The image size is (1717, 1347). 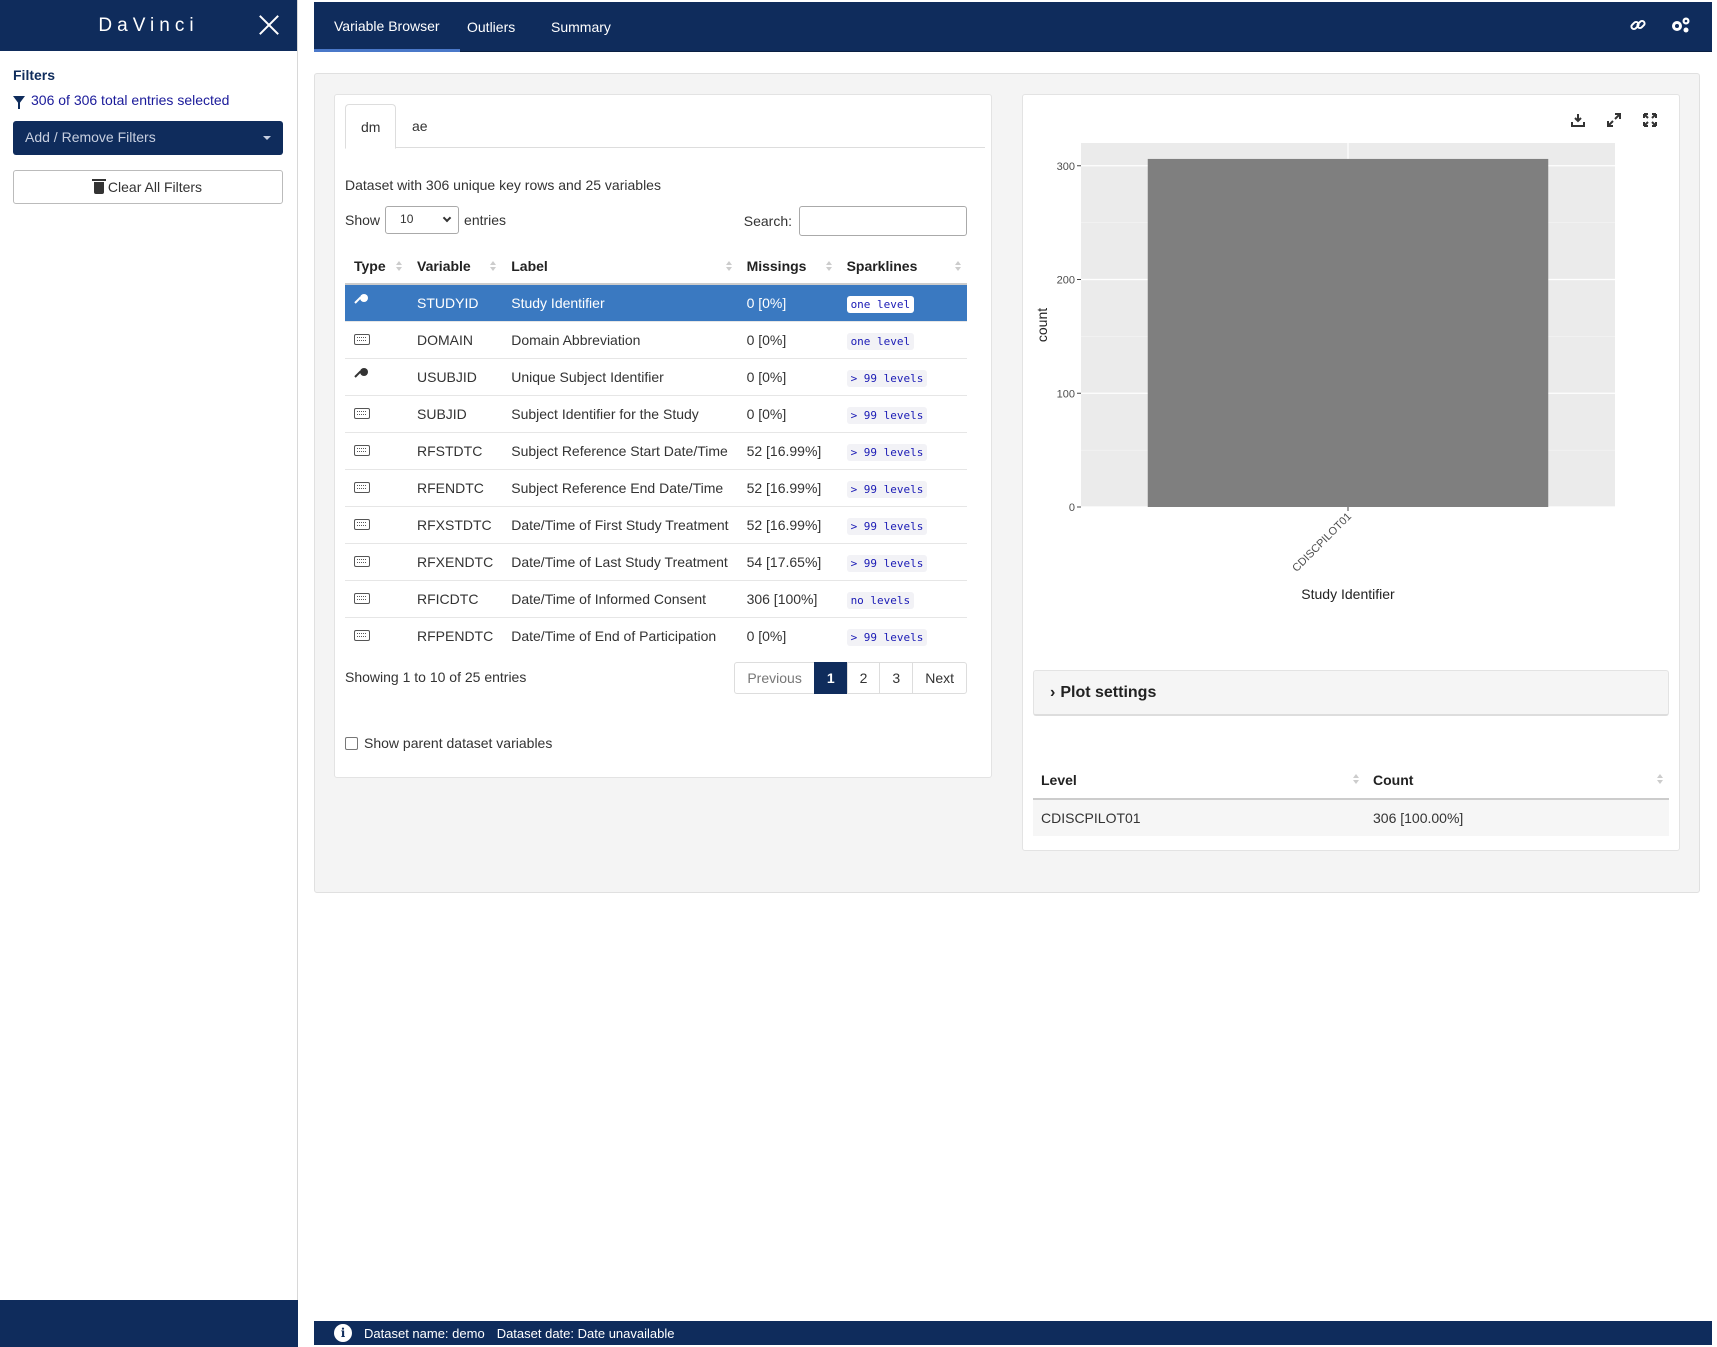 I want to click on sidebar-header: DaVinci, so click(x=148, y=25).